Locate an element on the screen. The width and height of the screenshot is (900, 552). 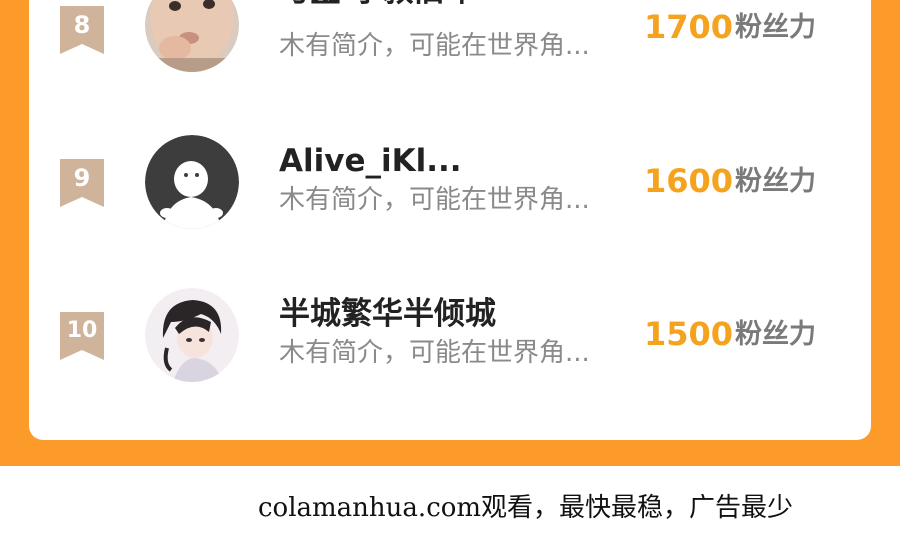
user-avatar-baby is located at coordinates (192, 36).